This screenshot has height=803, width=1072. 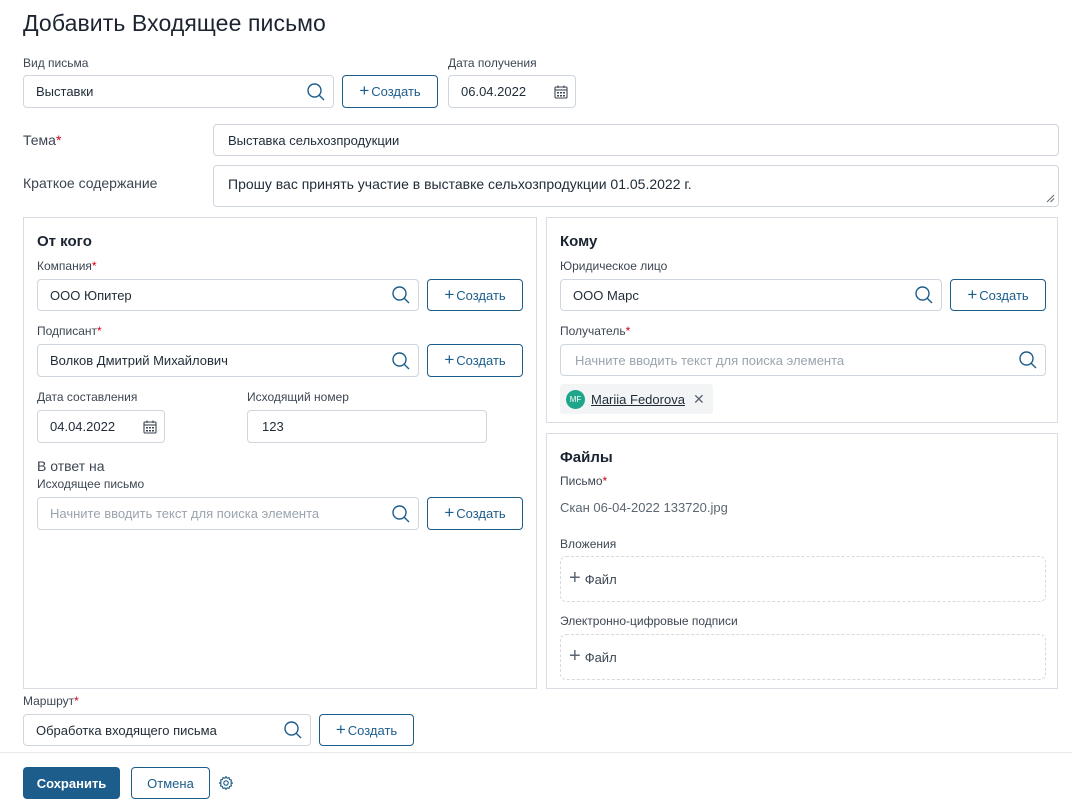 What do you see at coordinates (494, 91) in the screenshot?
I see `received-date-value: 06.04.2022` at bounding box center [494, 91].